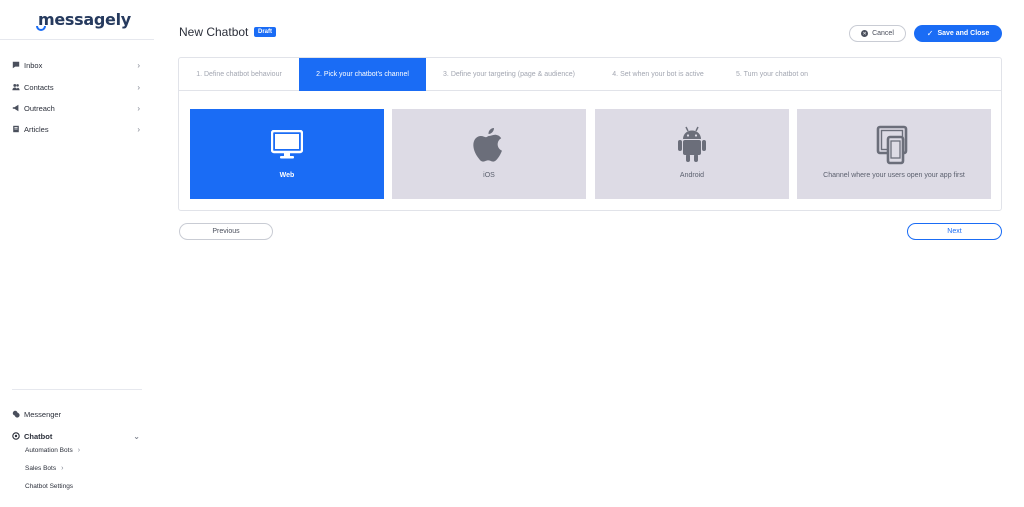 The image size is (1024, 507). I want to click on step-set-active-time: 4. Set when your bot is active, so click(658, 74).